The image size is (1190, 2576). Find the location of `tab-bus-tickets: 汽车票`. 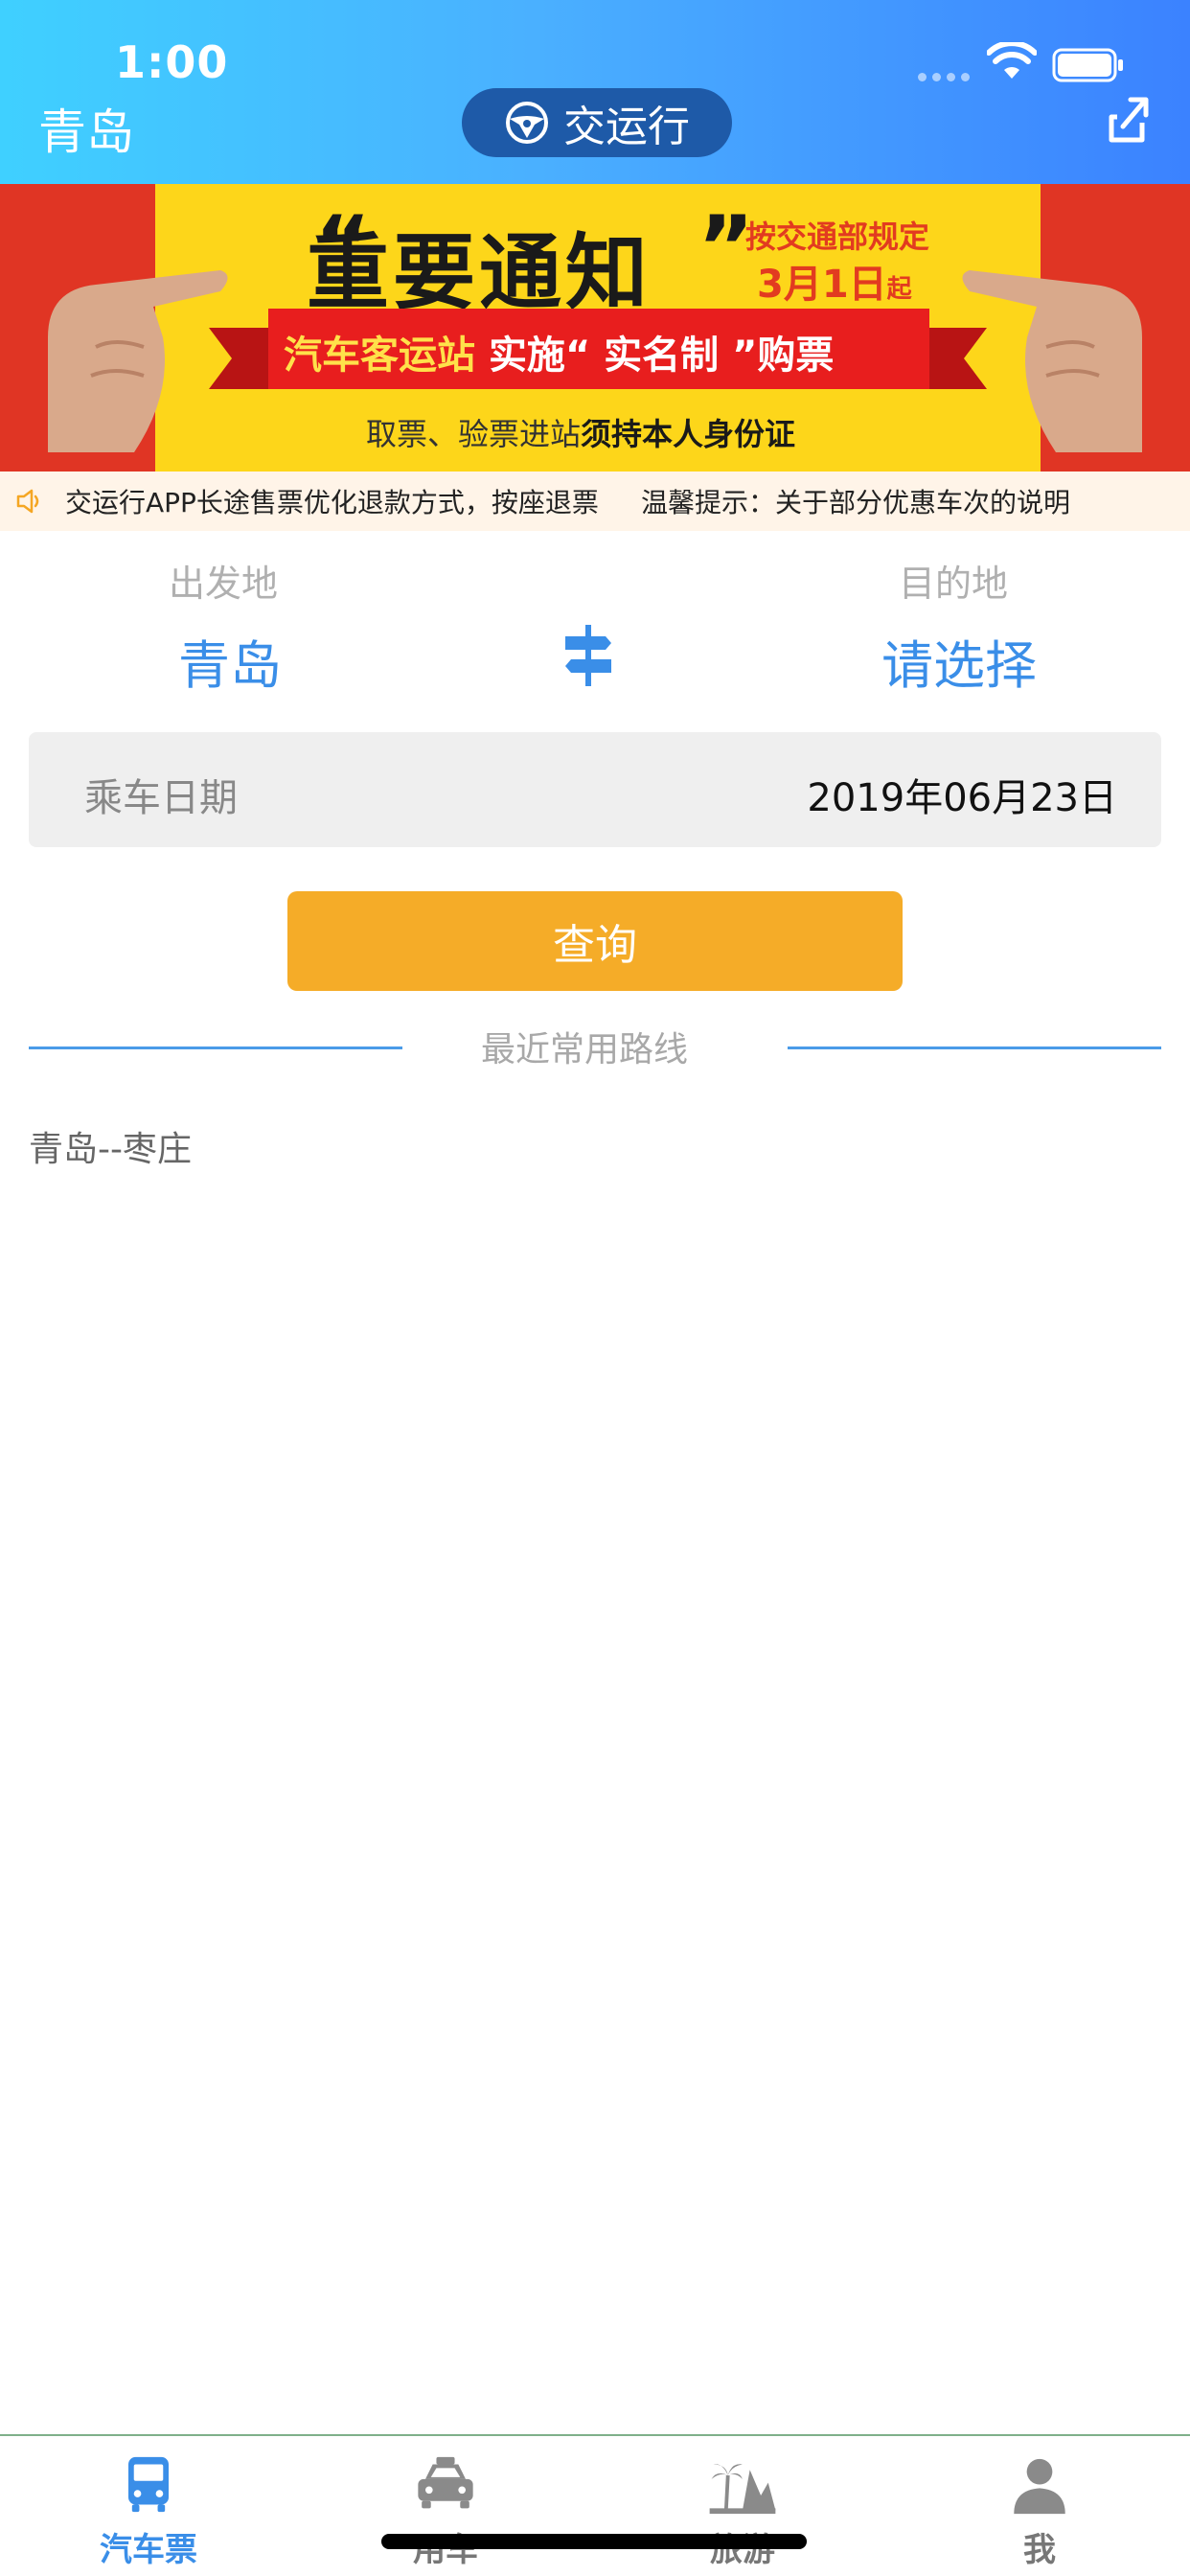

tab-bus-tickets: 汽车票 is located at coordinates (148, 2512).